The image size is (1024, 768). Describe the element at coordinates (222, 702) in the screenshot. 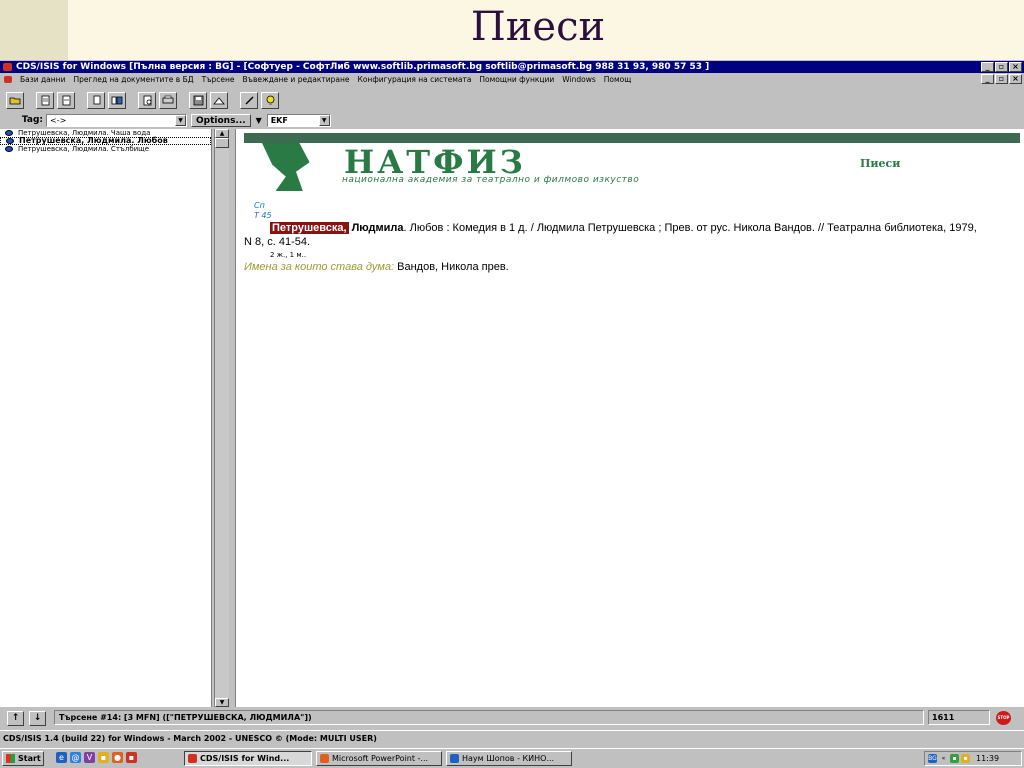

I see `scroll-down-icon: ▼` at that location.